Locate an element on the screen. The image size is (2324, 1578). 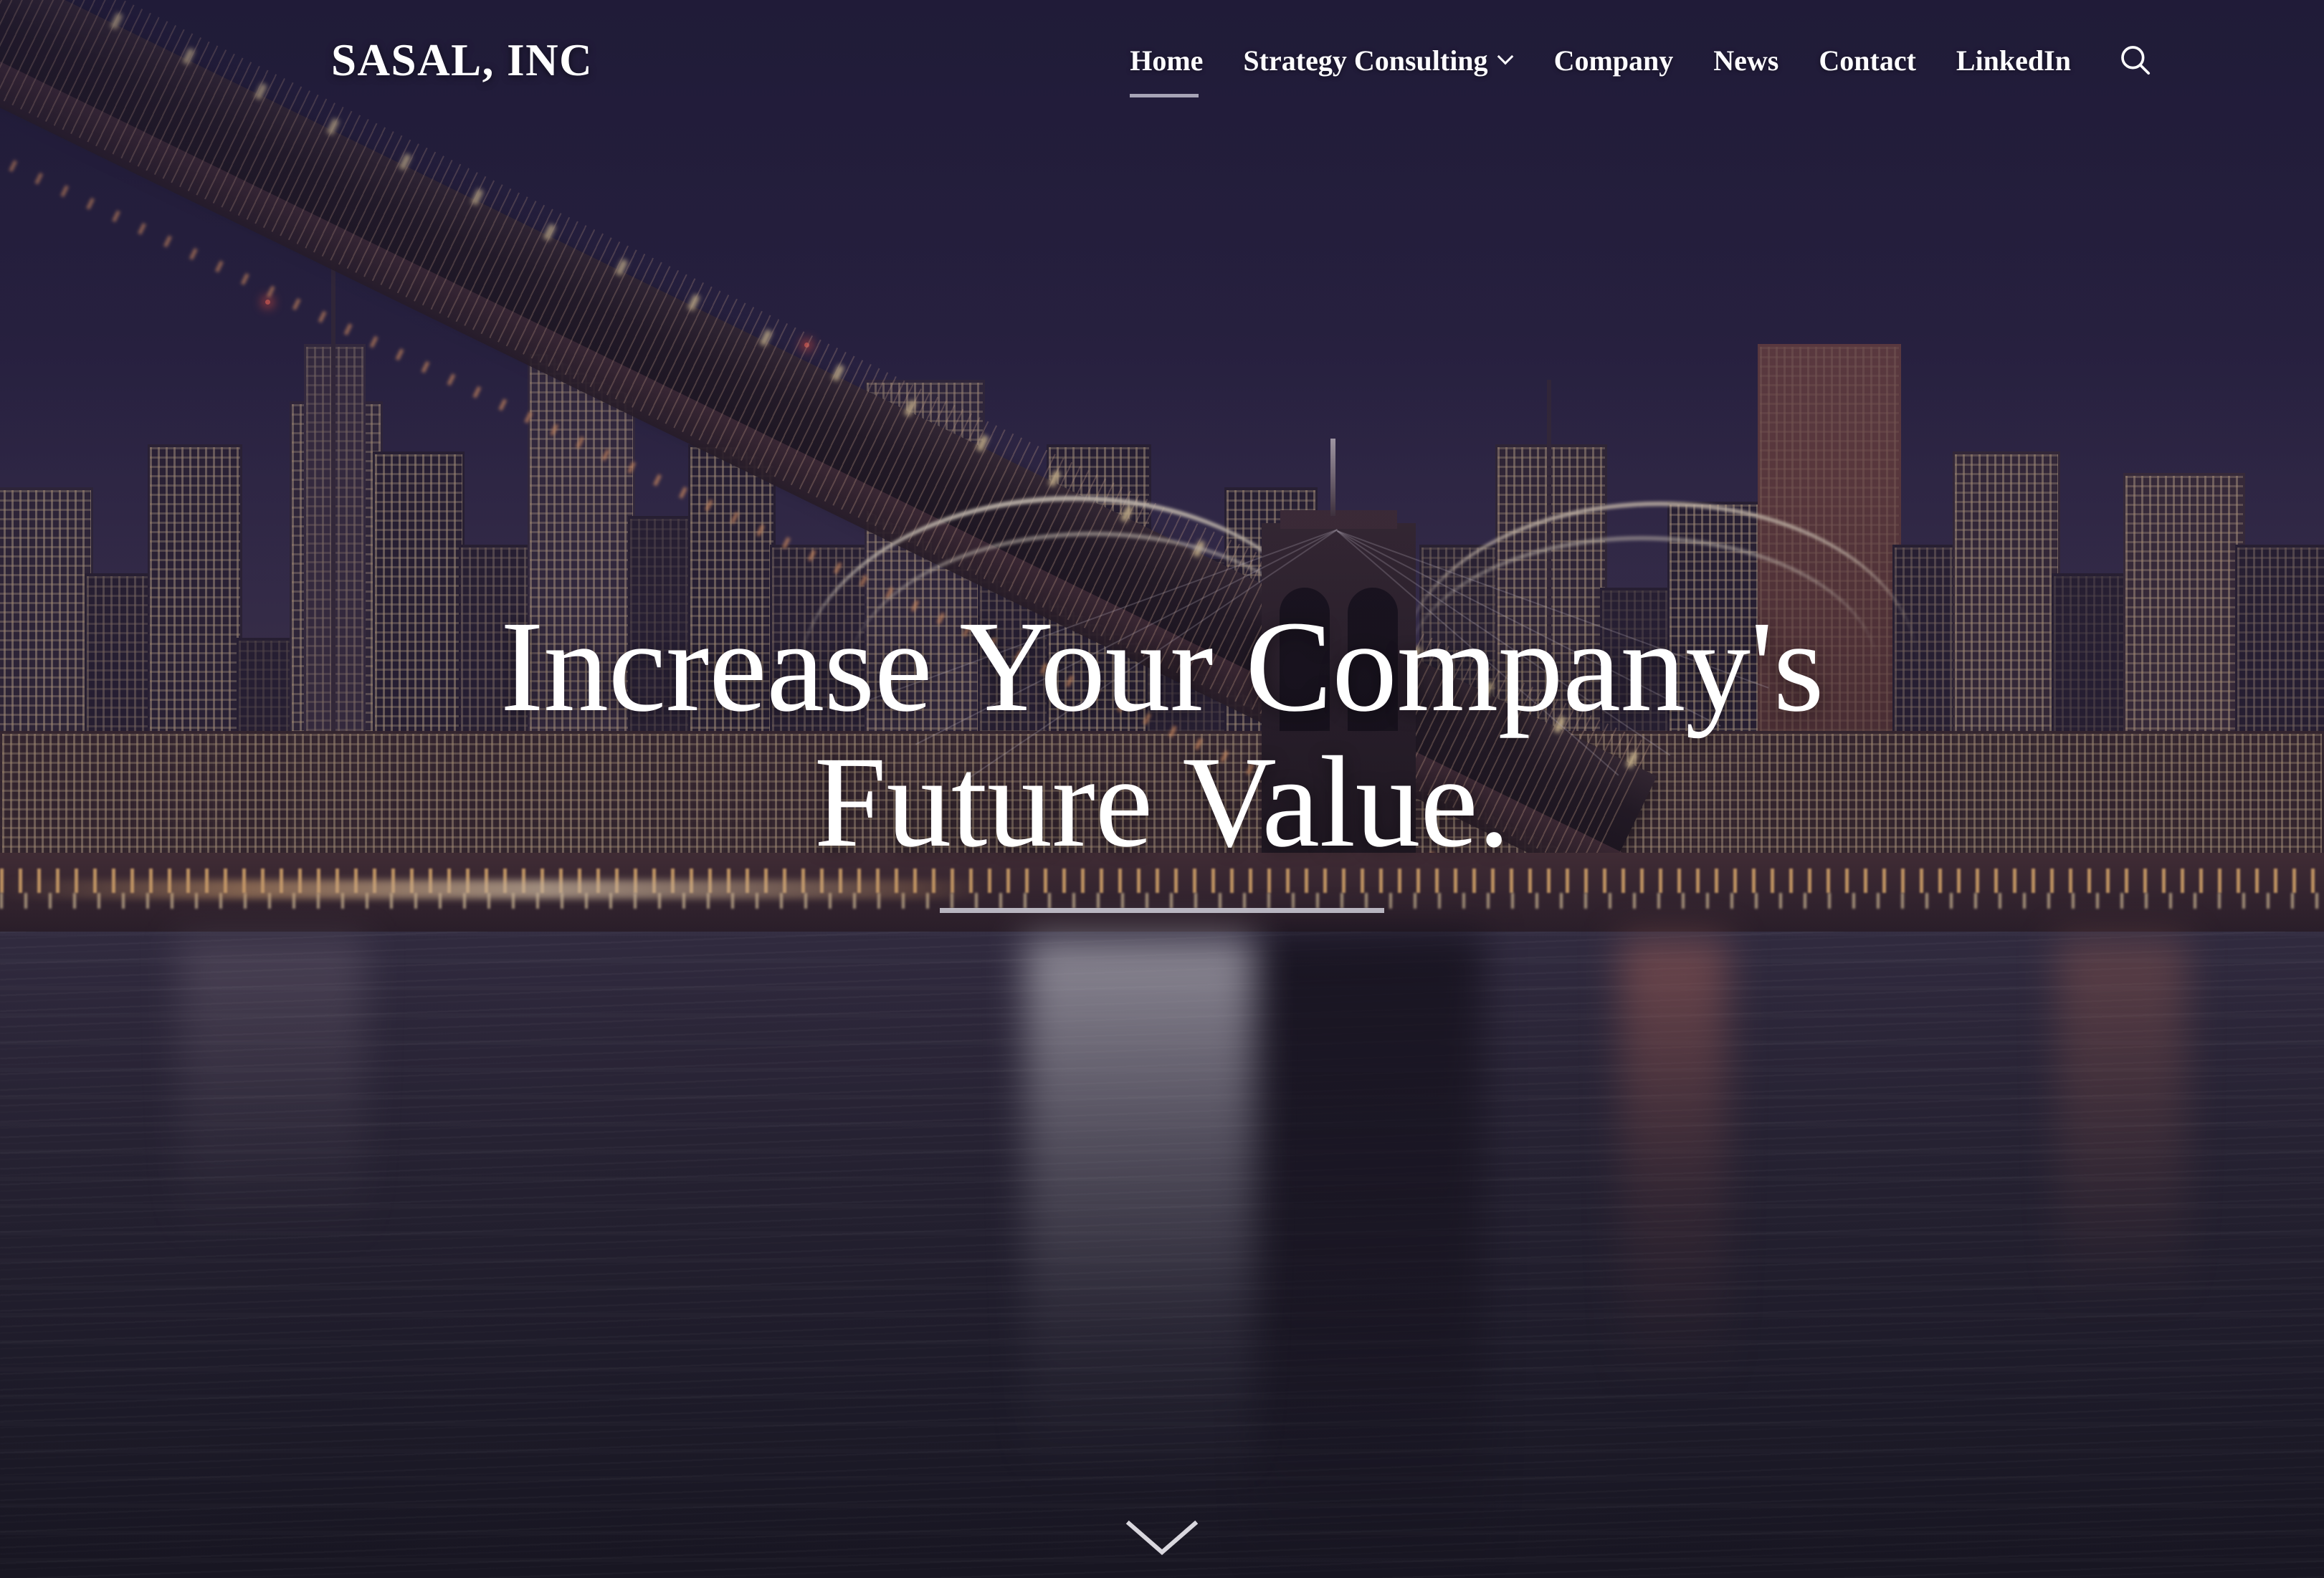
nav-item-linkedin: LinkedIn is located at coordinates (2013, 61).